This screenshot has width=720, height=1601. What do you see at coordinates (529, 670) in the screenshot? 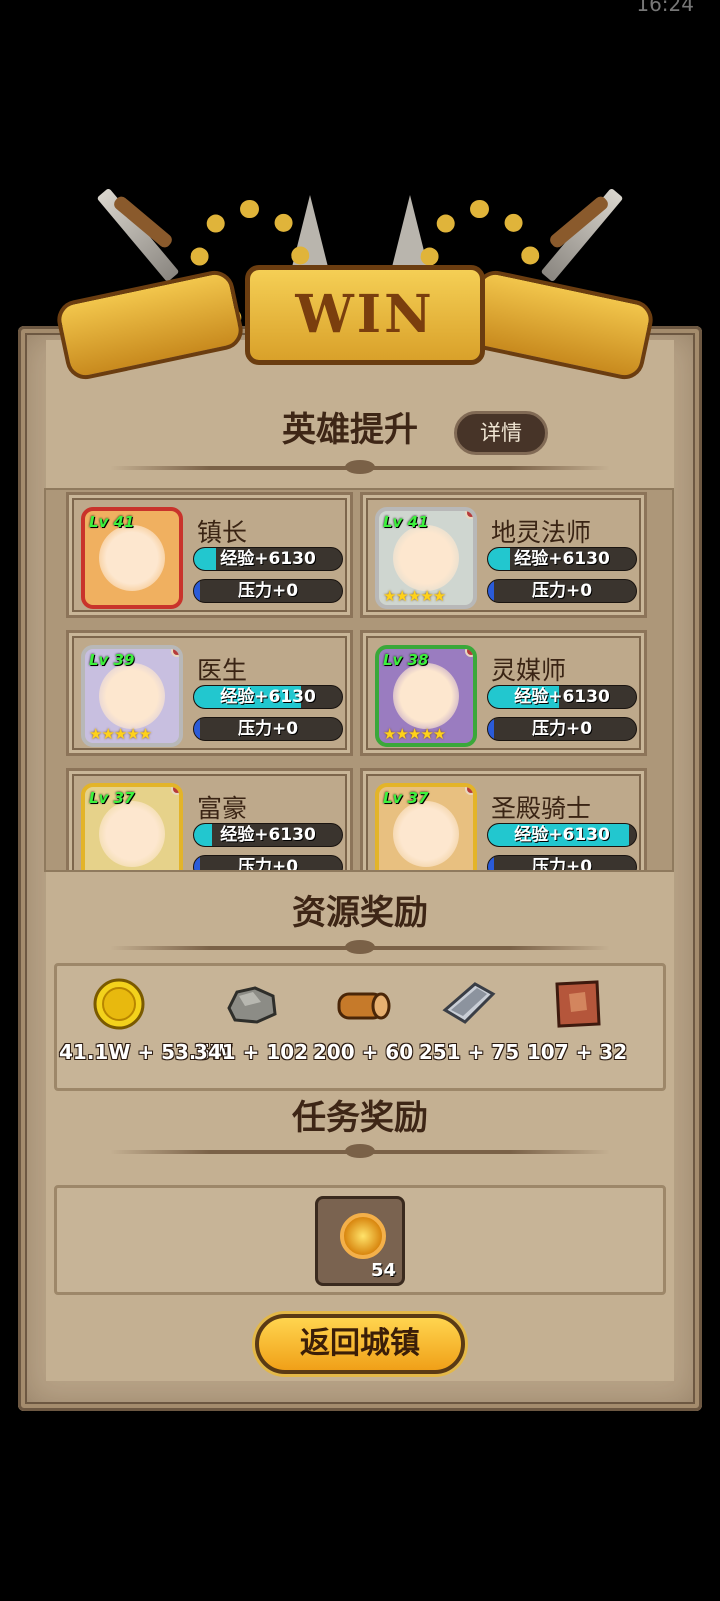
I see `hero-name: 灵媒师` at bounding box center [529, 670].